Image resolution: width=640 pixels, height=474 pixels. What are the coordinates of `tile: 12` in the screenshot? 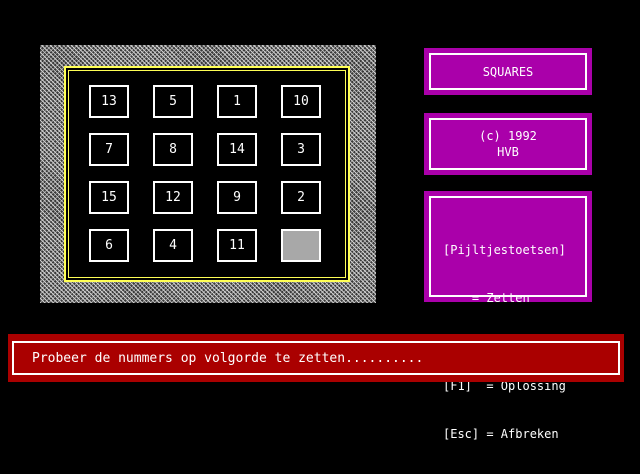 It's located at (173, 197).